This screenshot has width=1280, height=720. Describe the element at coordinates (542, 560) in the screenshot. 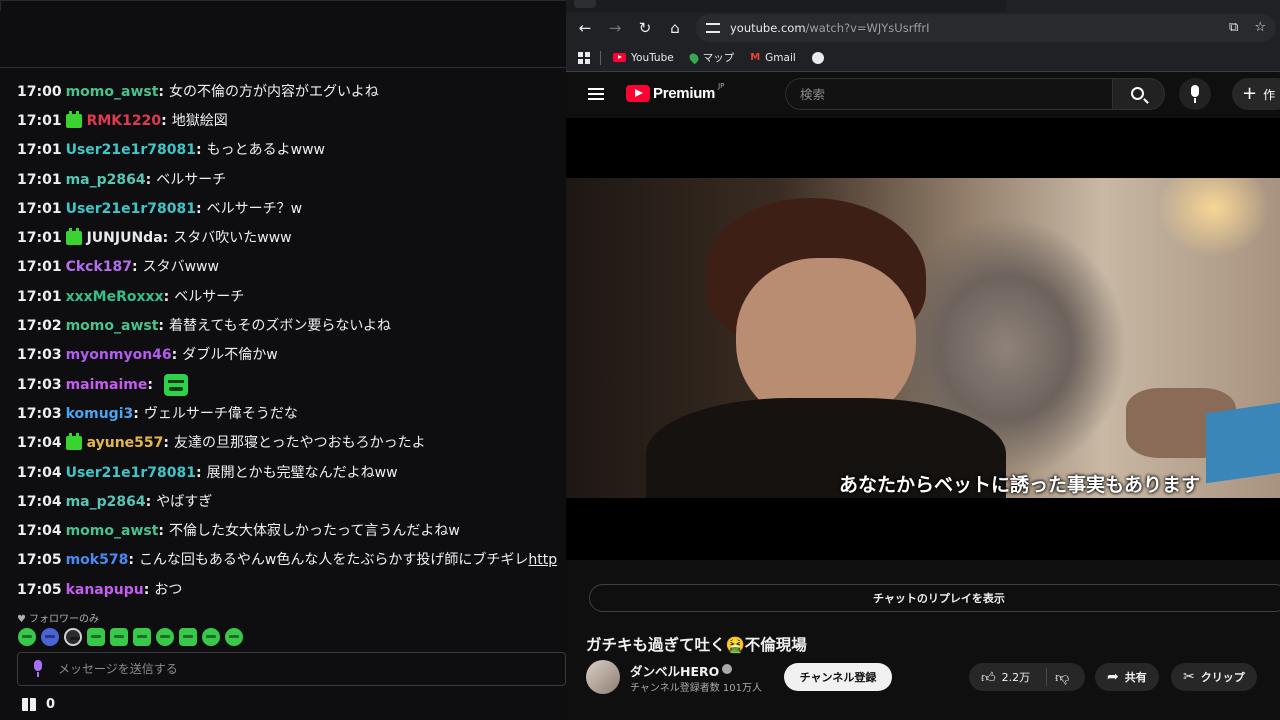

I see `message-link: http` at that location.